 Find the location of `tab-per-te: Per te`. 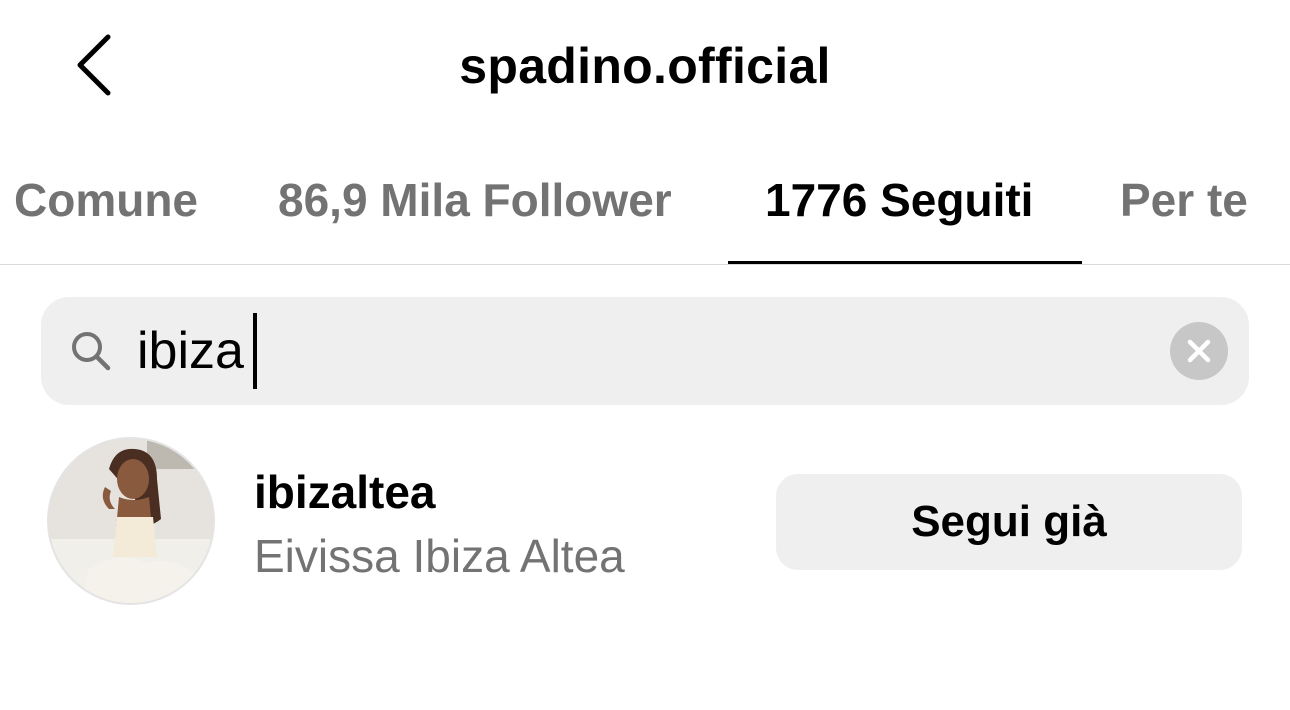

tab-per-te: Per te is located at coordinates (1184, 200).